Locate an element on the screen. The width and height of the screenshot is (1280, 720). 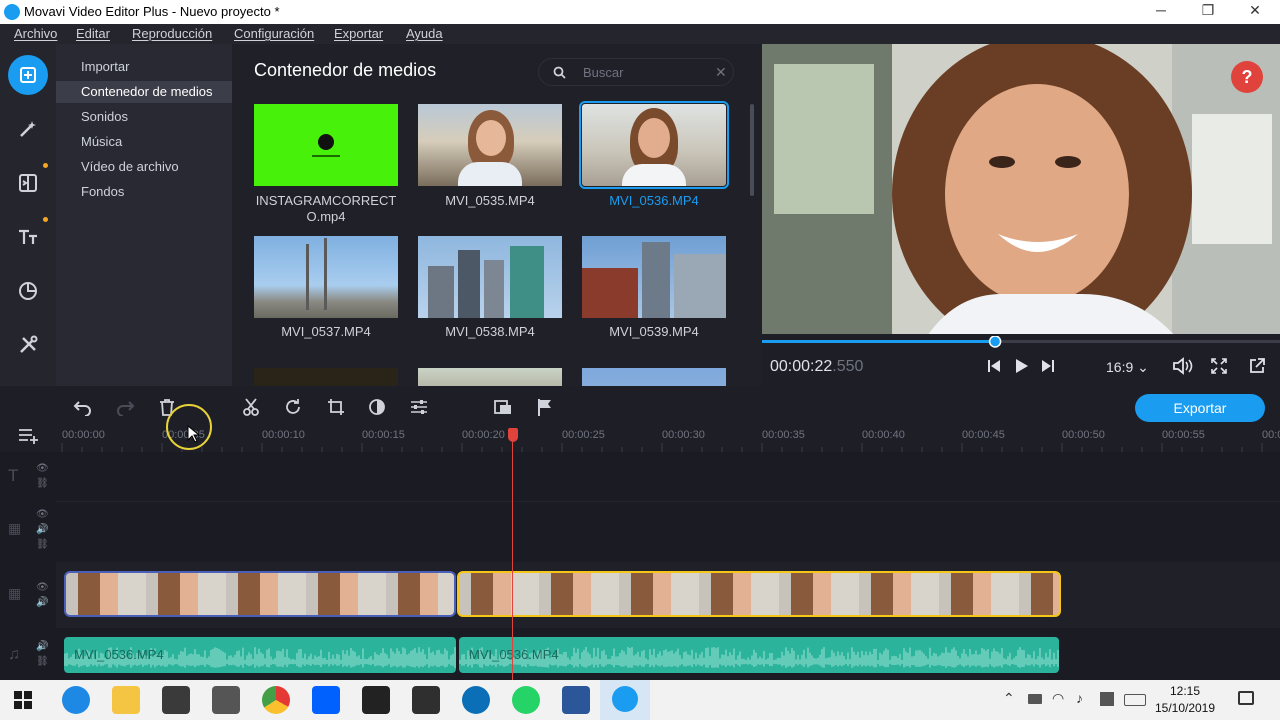
detach-preview-icon is located at coordinates (1257, 366).